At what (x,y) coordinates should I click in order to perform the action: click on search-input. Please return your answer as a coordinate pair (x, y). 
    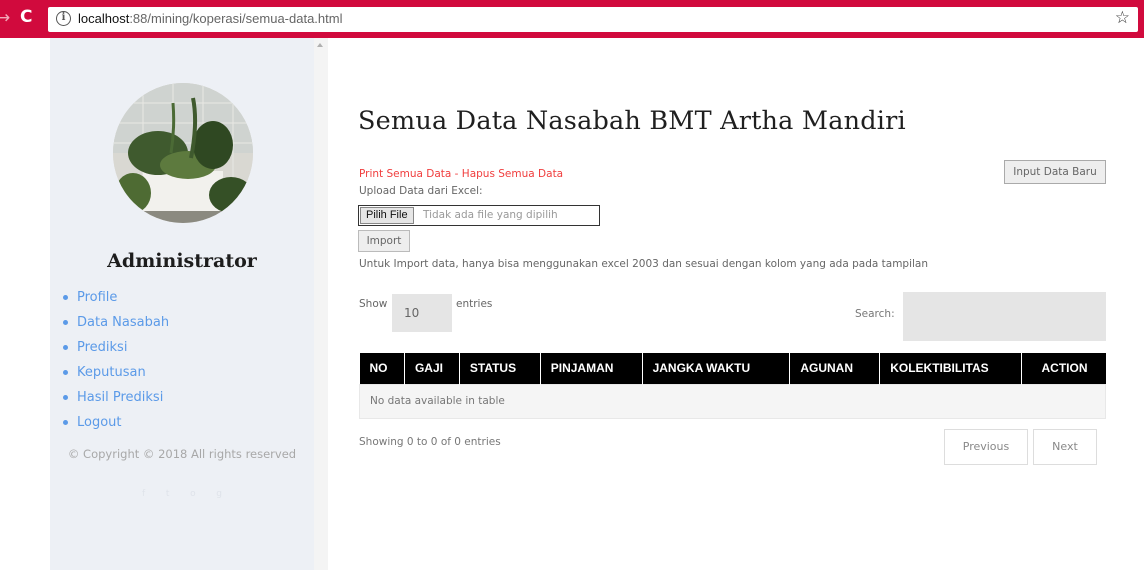
    Looking at the image, I should click on (1004, 316).